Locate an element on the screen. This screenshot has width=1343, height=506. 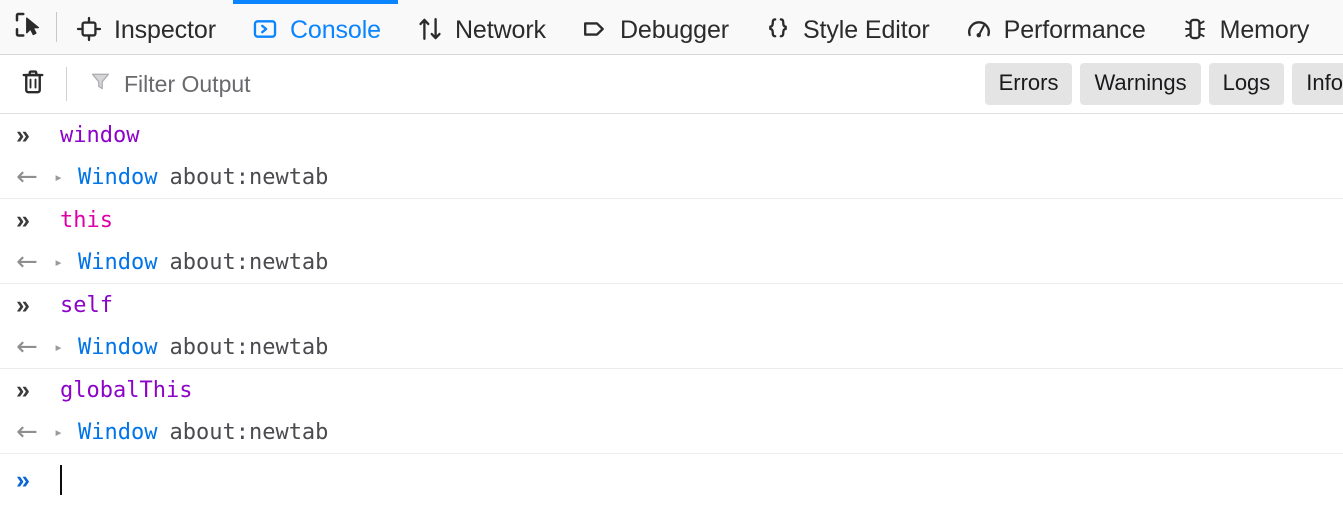
console-expression: globalThis is located at coordinates (126, 390).